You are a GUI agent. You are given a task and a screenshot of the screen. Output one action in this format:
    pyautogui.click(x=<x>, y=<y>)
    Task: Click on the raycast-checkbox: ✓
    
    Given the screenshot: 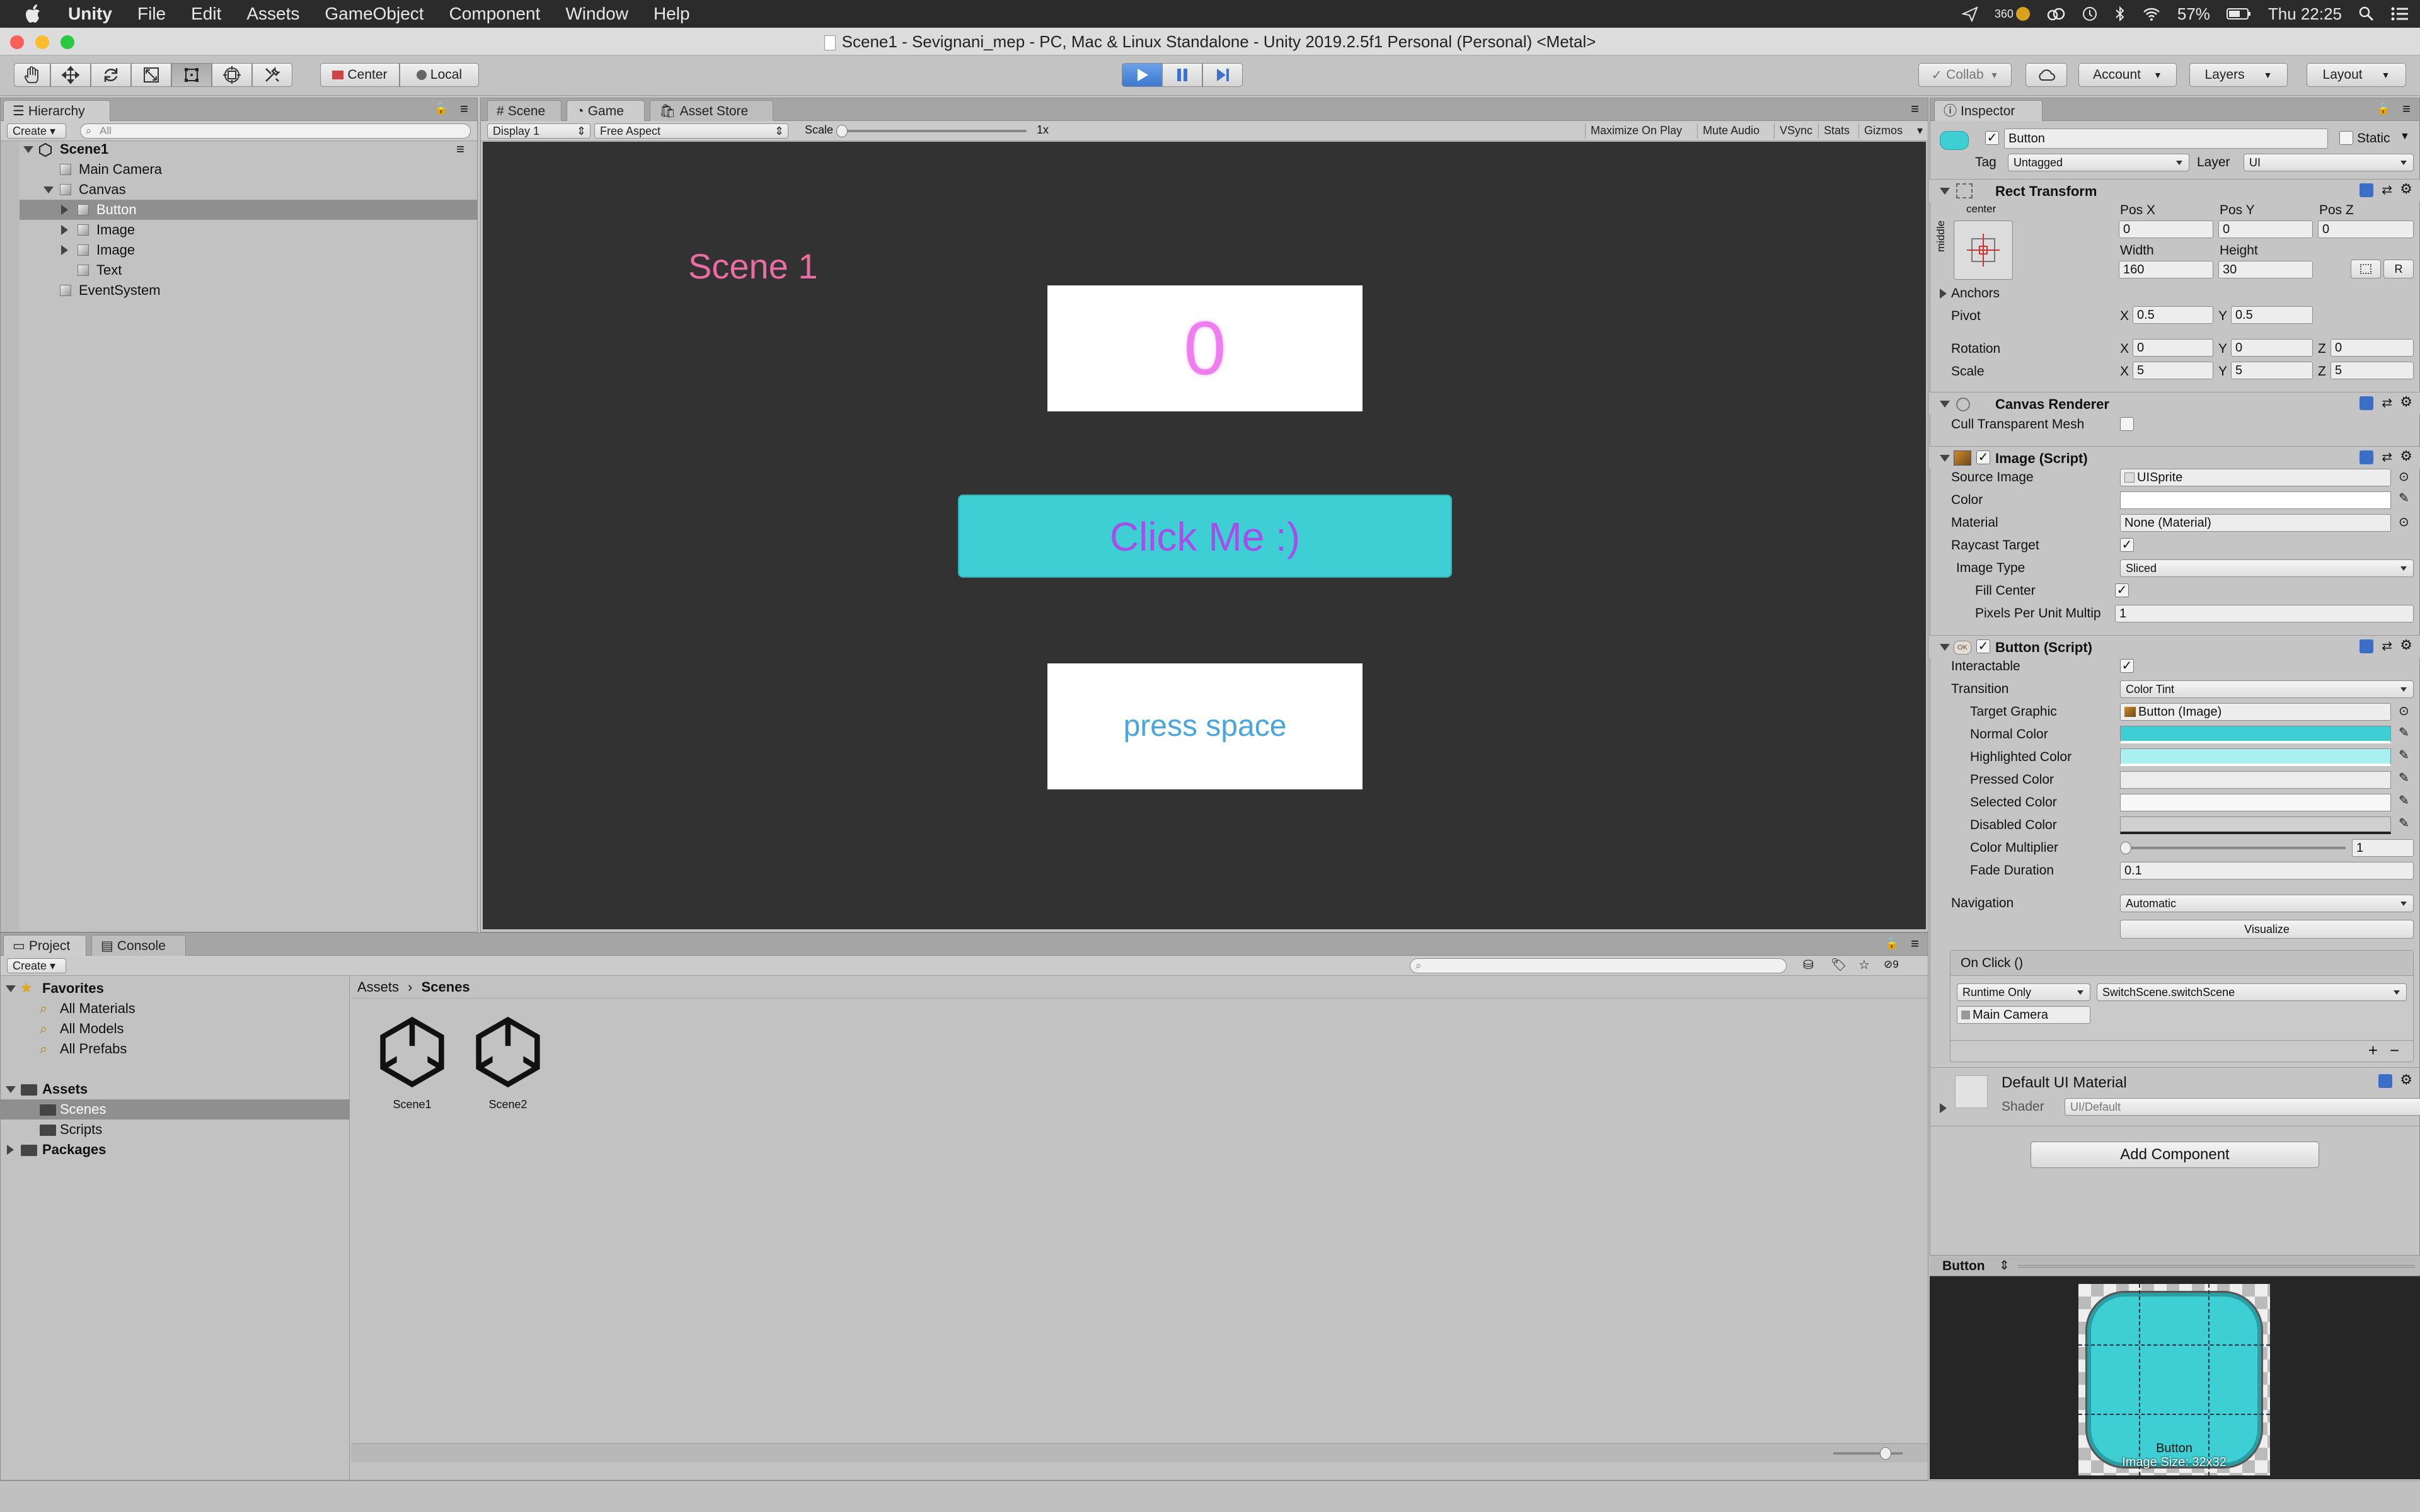 What is the action you would take?
    pyautogui.click(x=2127, y=545)
    